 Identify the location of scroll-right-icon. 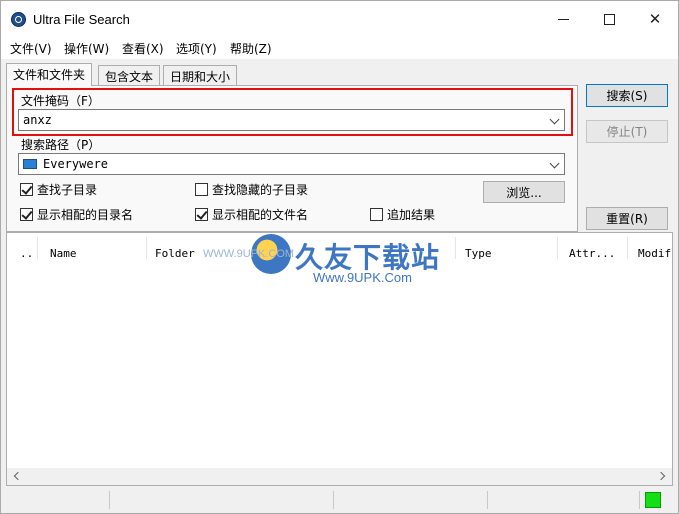
(661, 476).